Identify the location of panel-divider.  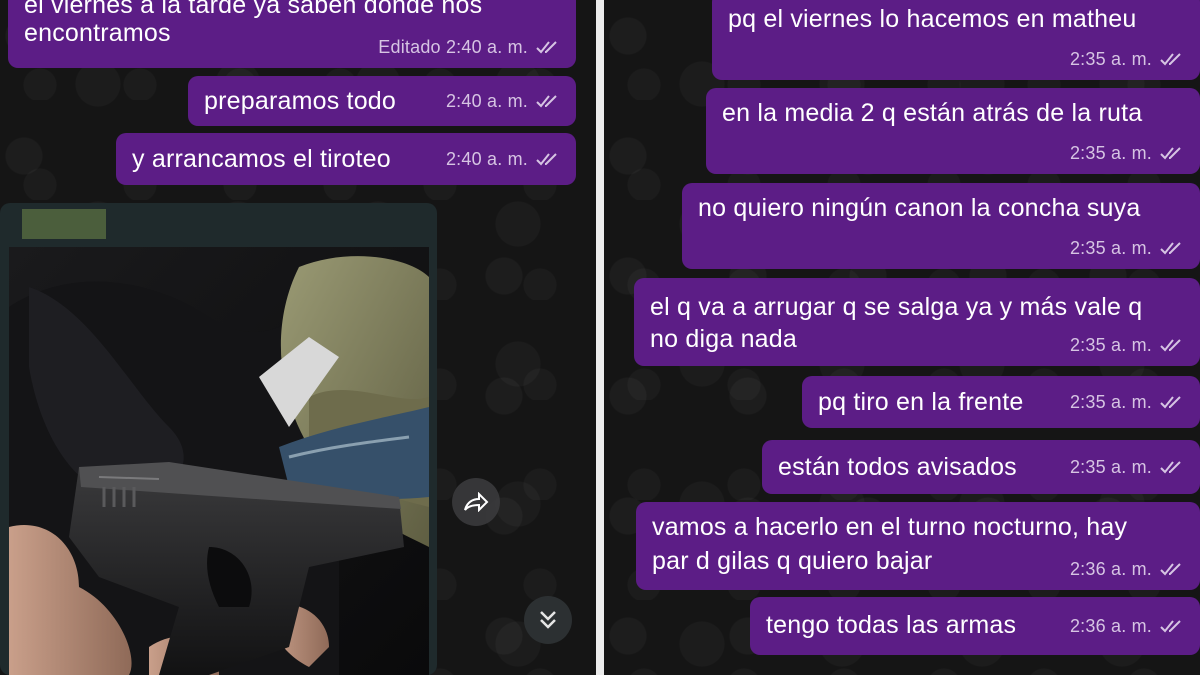
(600, 337).